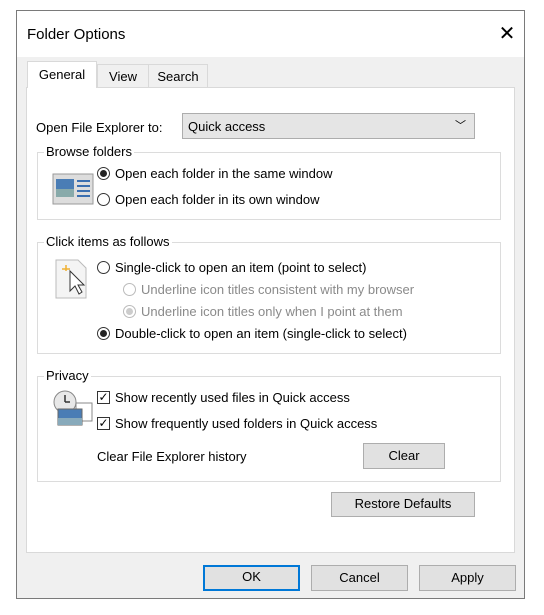 This screenshot has height=615, width=544. Describe the element at coordinates (217, 199) in the screenshot. I see `own-window-label: Open each folder in its own window` at that location.